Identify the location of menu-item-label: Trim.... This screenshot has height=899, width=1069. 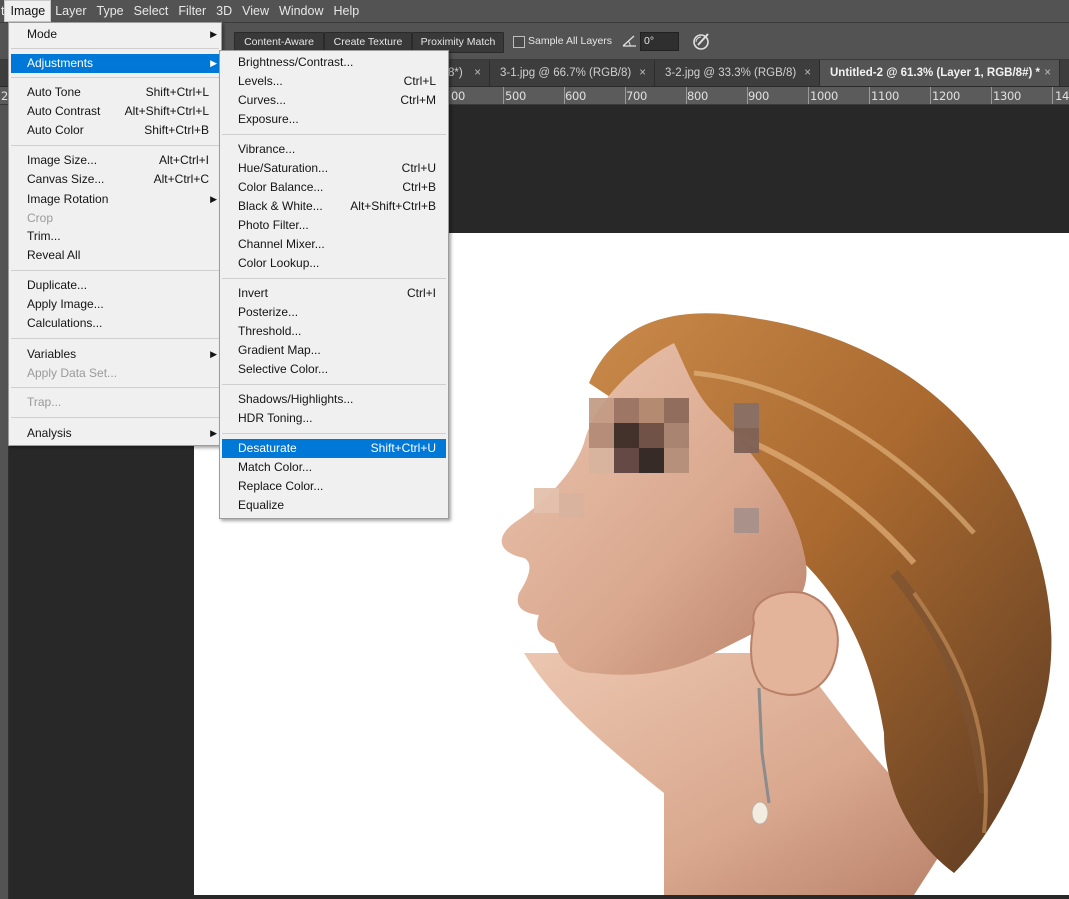
(44, 236).